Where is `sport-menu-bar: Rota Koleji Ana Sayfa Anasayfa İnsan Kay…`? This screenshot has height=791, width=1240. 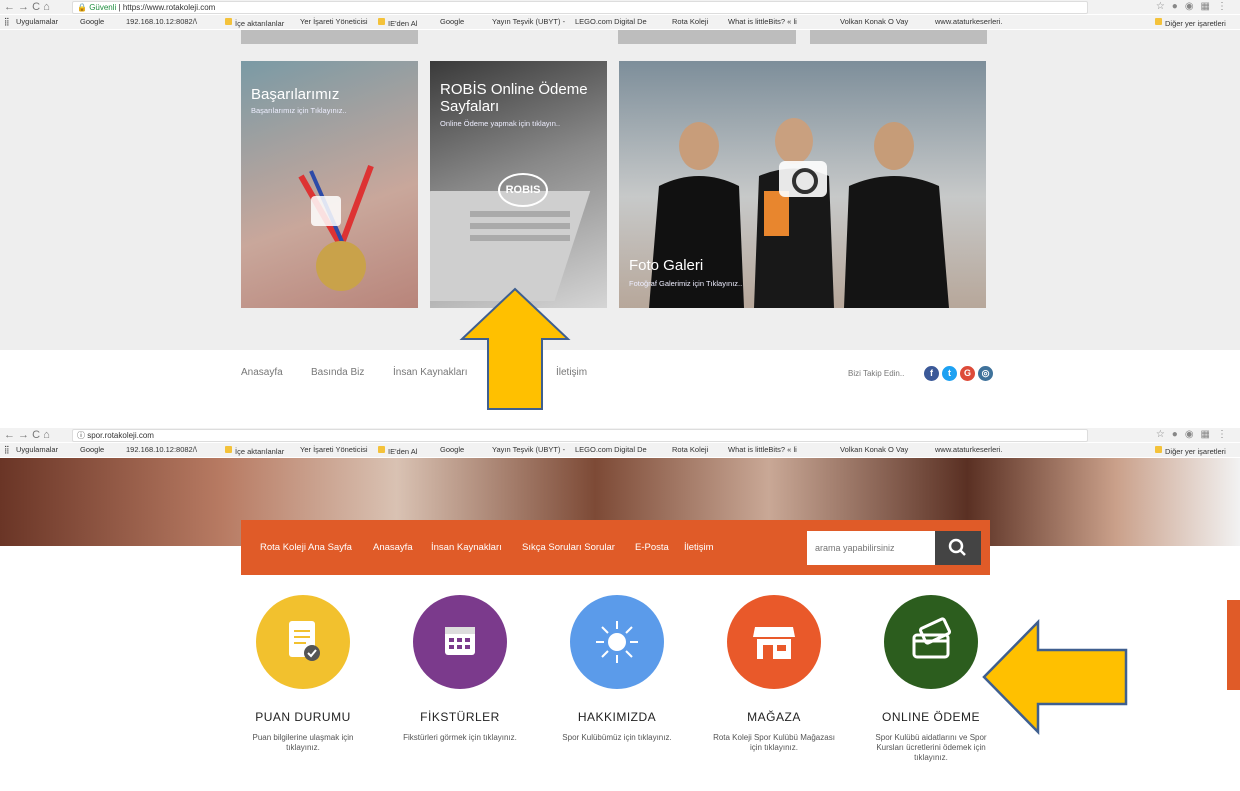 sport-menu-bar: Rota Koleji Ana Sayfa Anasayfa İnsan Kay… is located at coordinates (615, 547).